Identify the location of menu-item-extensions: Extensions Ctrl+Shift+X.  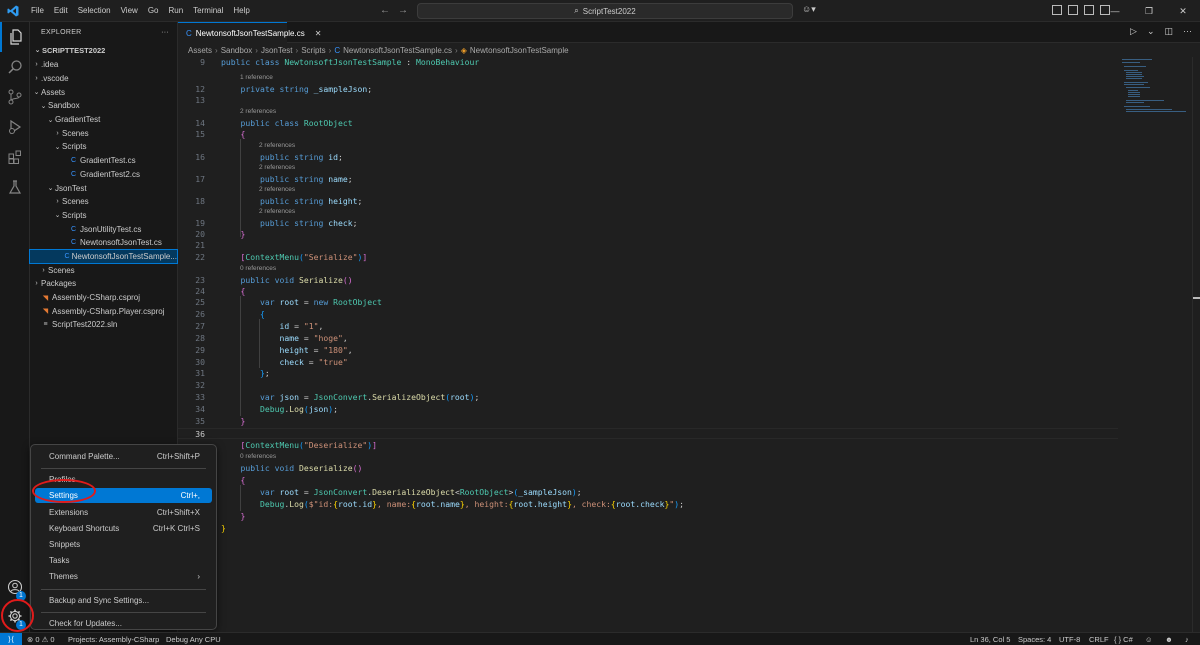
(123, 512).